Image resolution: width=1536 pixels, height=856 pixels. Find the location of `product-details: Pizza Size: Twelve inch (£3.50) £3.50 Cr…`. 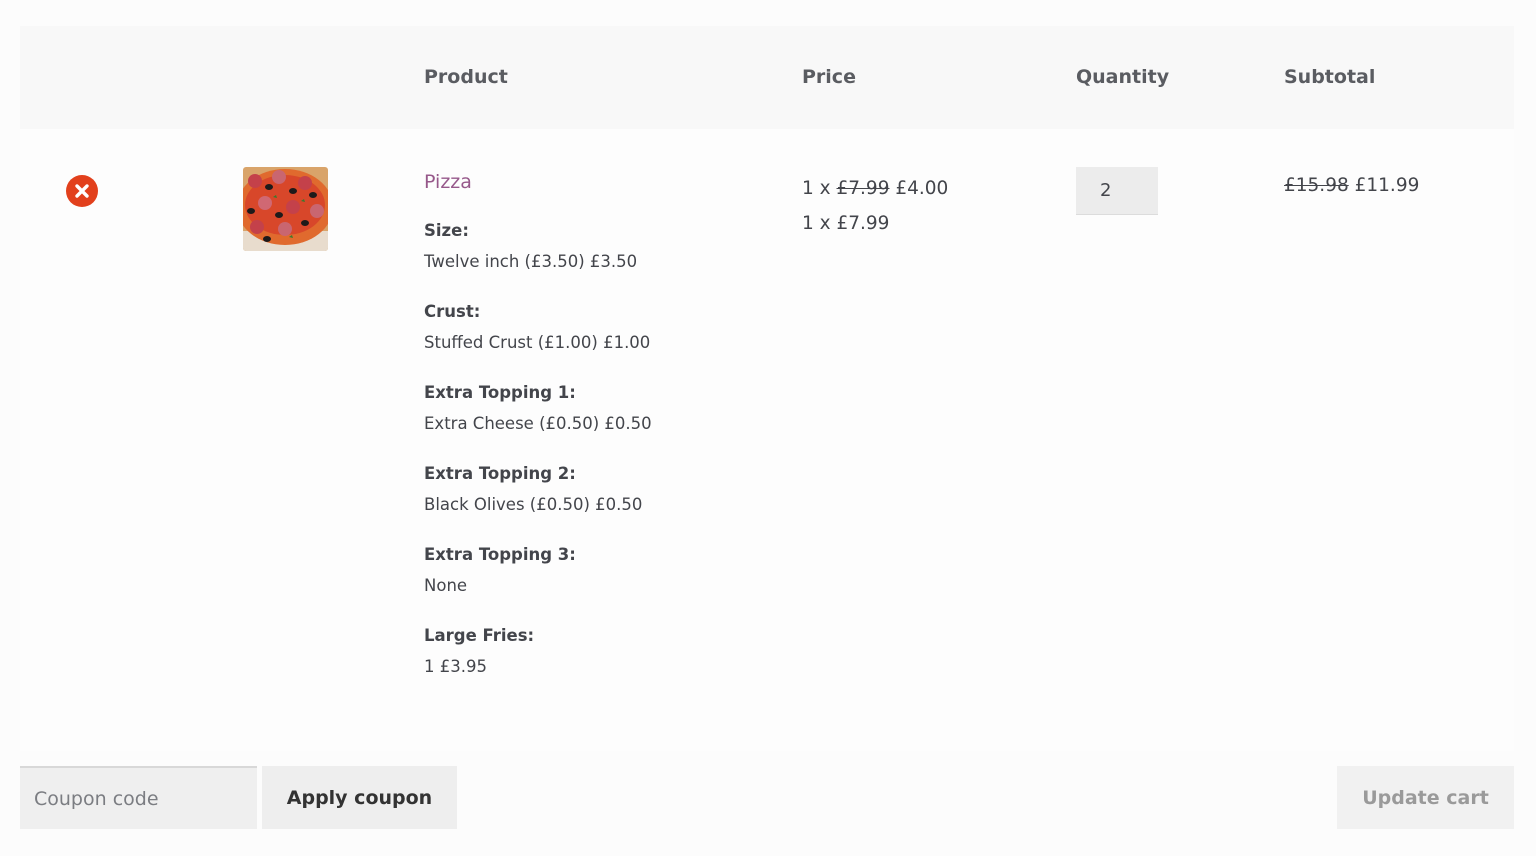

product-details: Pizza Size: Twelve inch (£3.50) £3.50 Cr… is located at coordinates (604, 436).